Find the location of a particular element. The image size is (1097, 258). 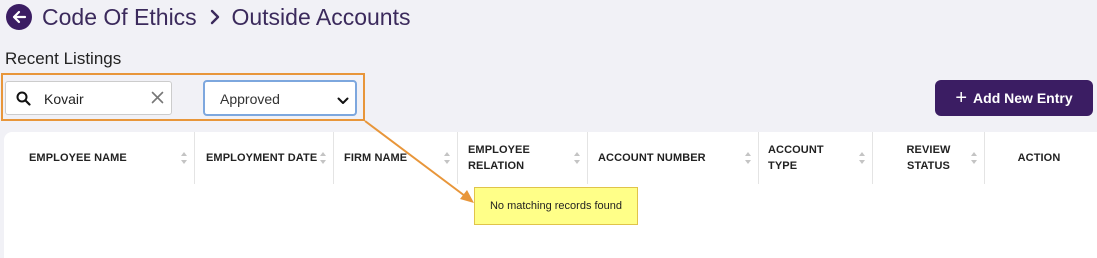

back-button is located at coordinates (19, 17).